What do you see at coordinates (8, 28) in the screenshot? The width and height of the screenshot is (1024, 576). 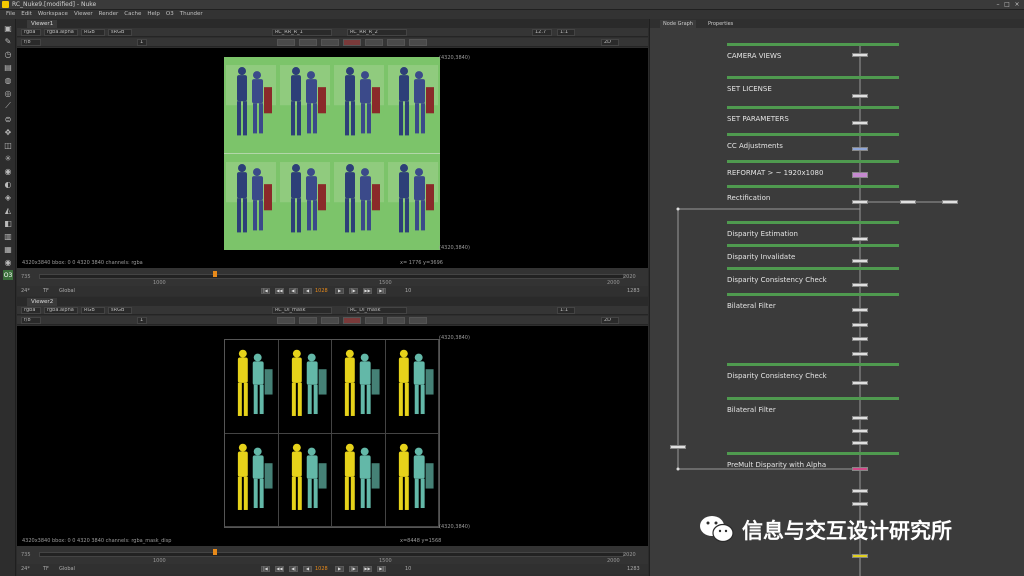 I see `image-tool-icon: ▣` at bounding box center [8, 28].